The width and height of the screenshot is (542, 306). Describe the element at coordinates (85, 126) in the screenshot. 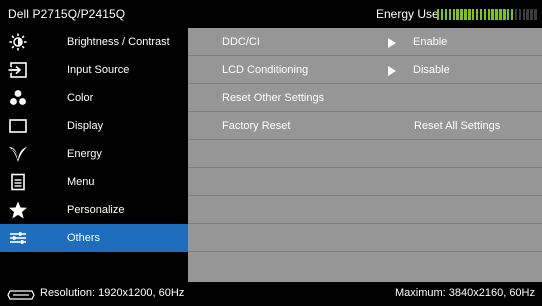

I see `sidebar-item-label: Display` at that location.